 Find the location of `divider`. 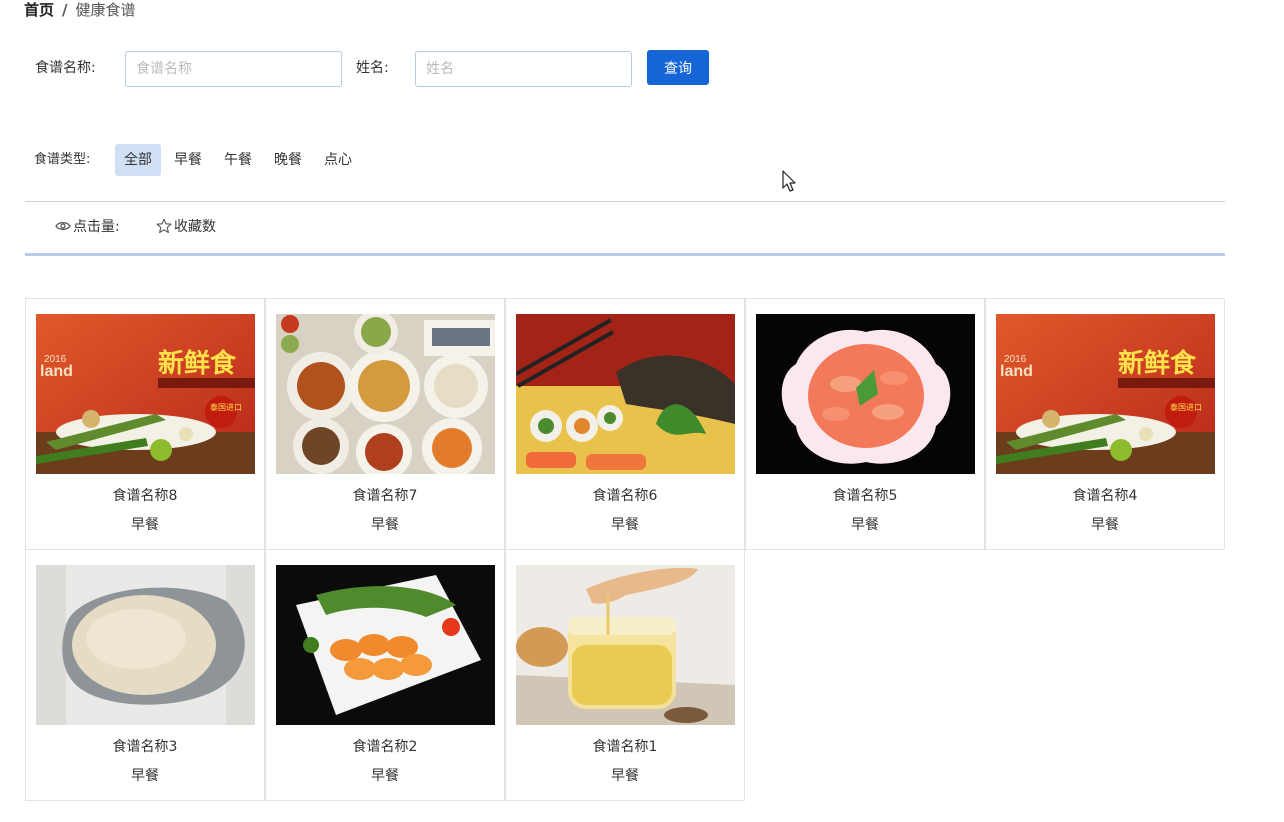

divider is located at coordinates (625, 254).